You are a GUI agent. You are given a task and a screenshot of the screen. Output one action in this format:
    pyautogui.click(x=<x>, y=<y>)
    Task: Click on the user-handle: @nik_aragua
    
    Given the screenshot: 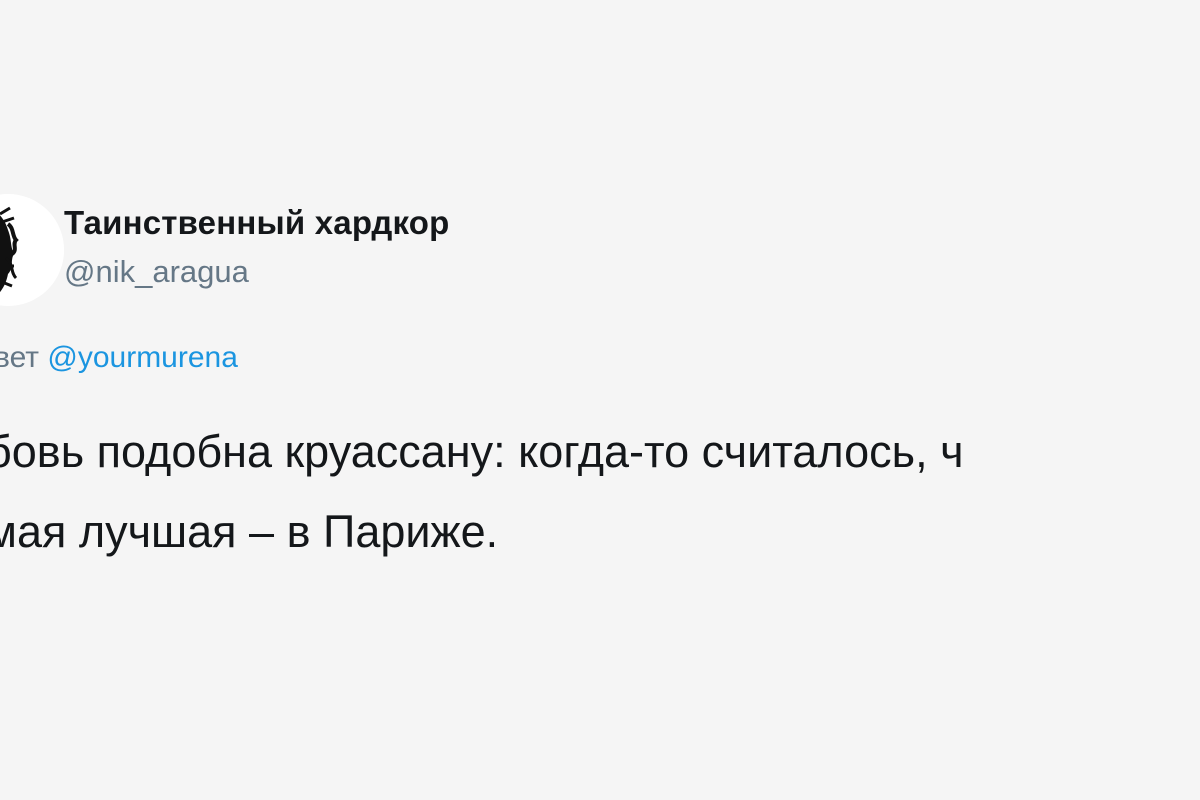 What is the action you would take?
    pyautogui.click(x=156, y=272)
    